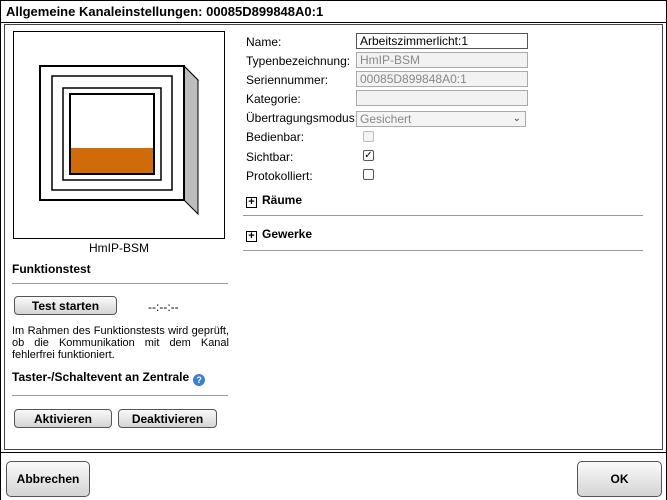 This screenshot has width=667, height=500. Describe the element at coordinates (119, 140) in the screenshot. I see `wall-switch-actuator-icon` at that location.